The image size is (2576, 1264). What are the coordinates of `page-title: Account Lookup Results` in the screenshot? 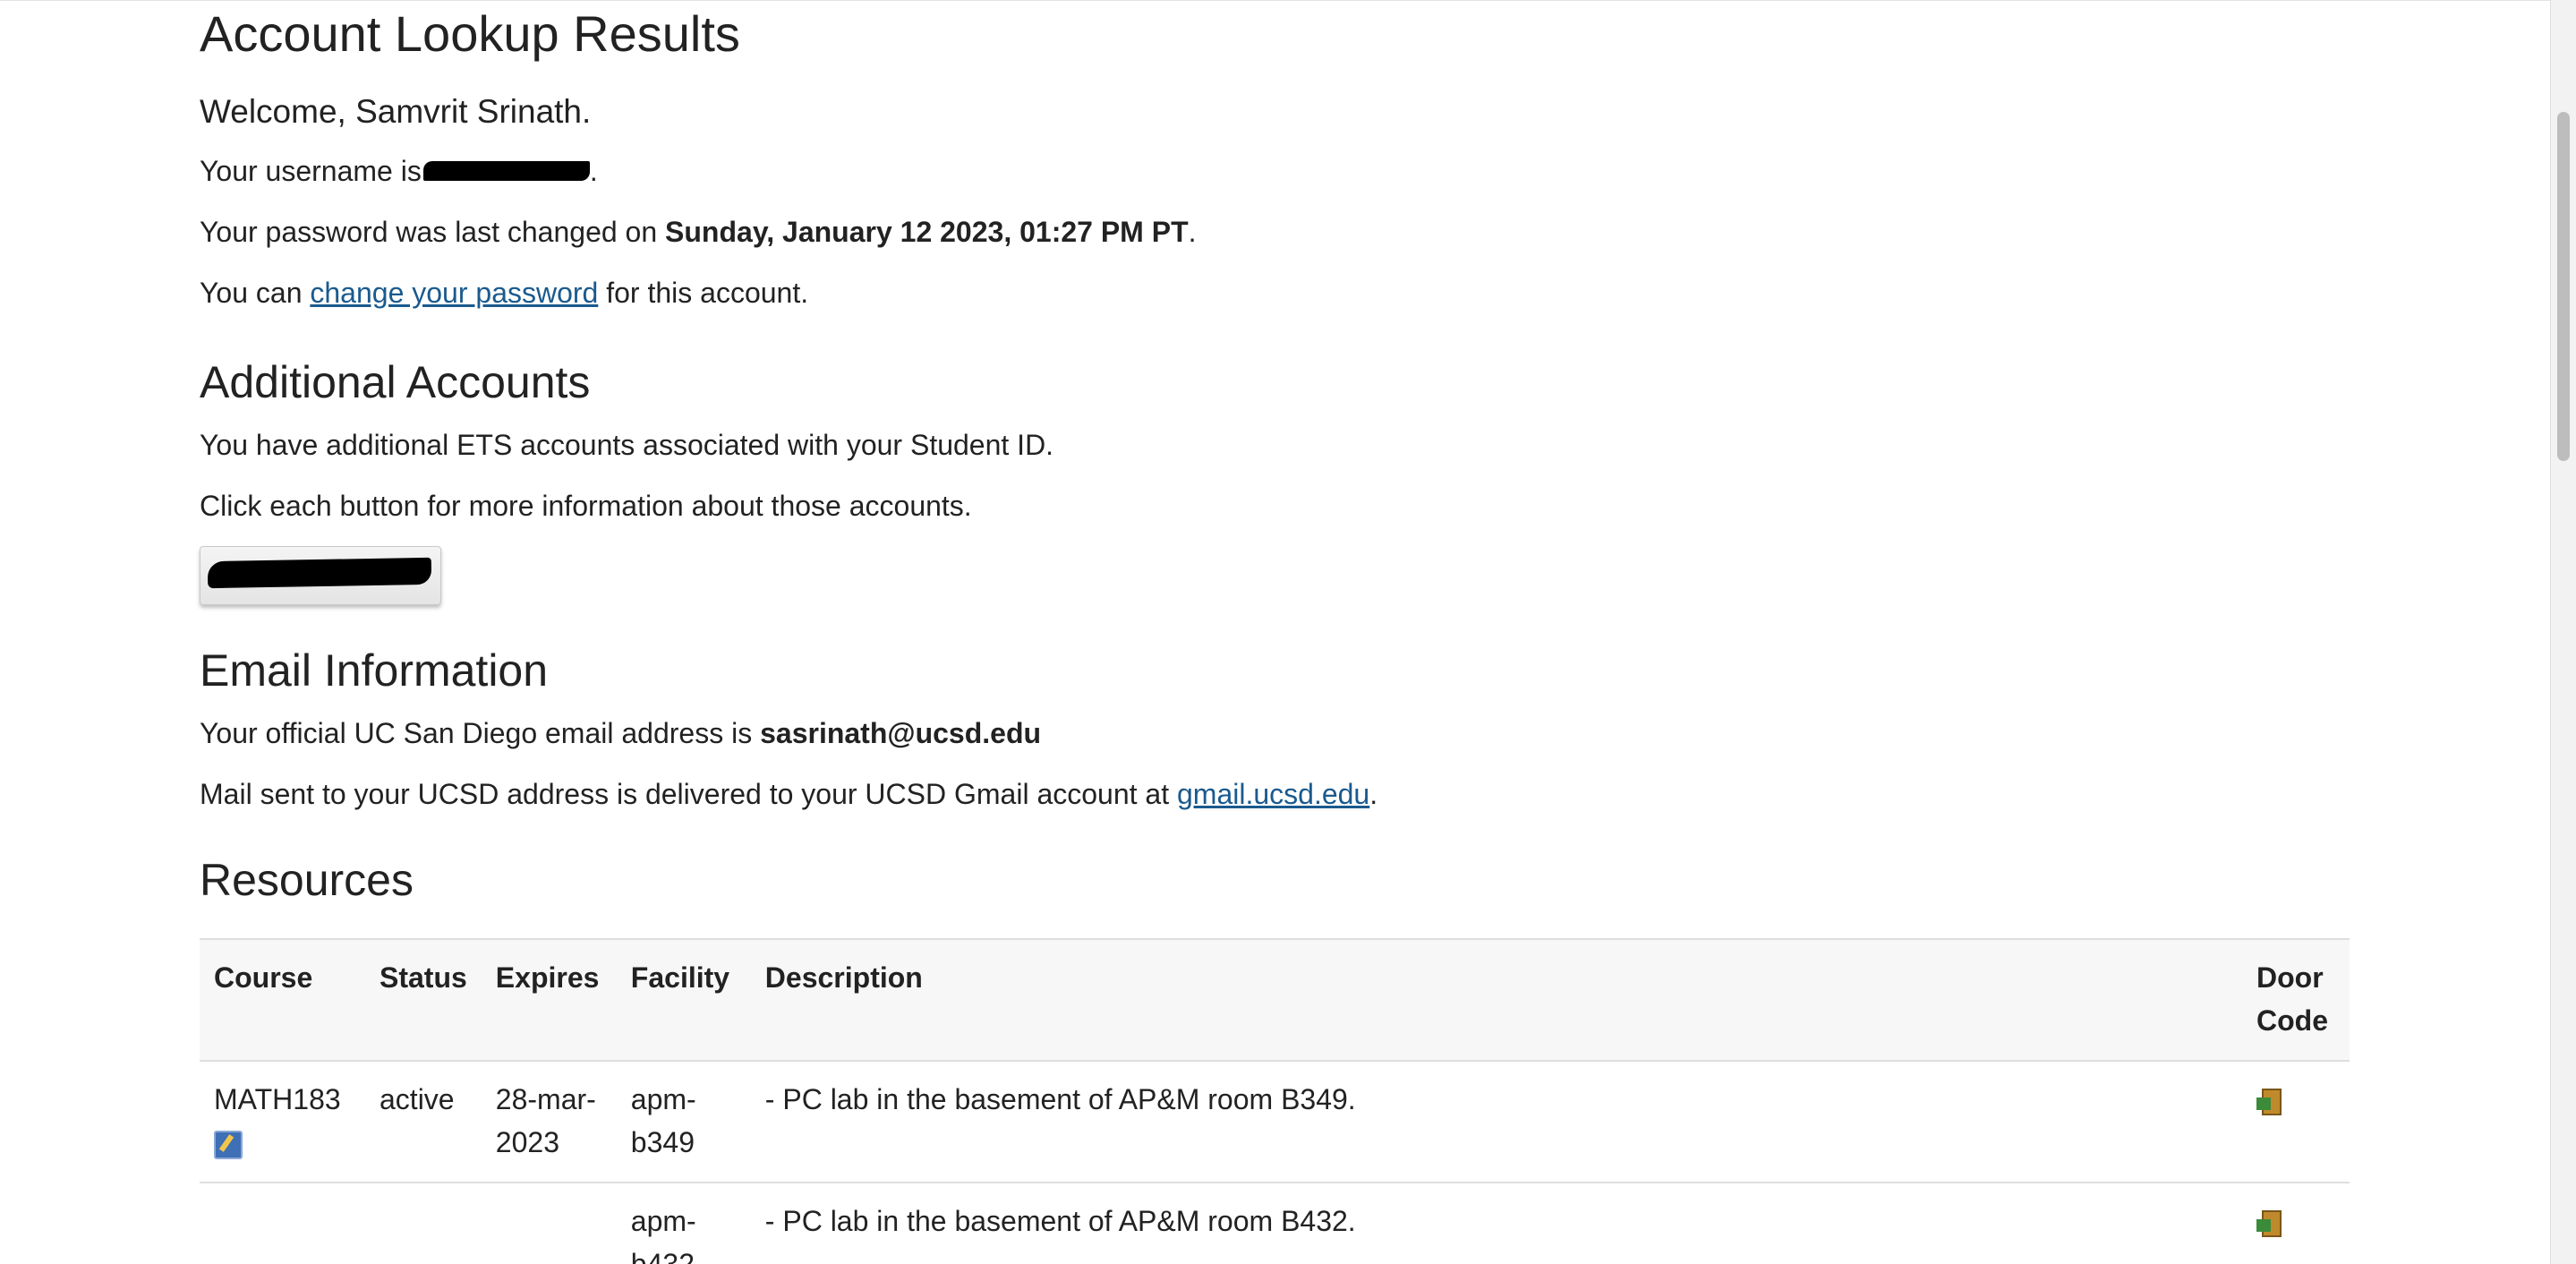 It's located at (470, 33).